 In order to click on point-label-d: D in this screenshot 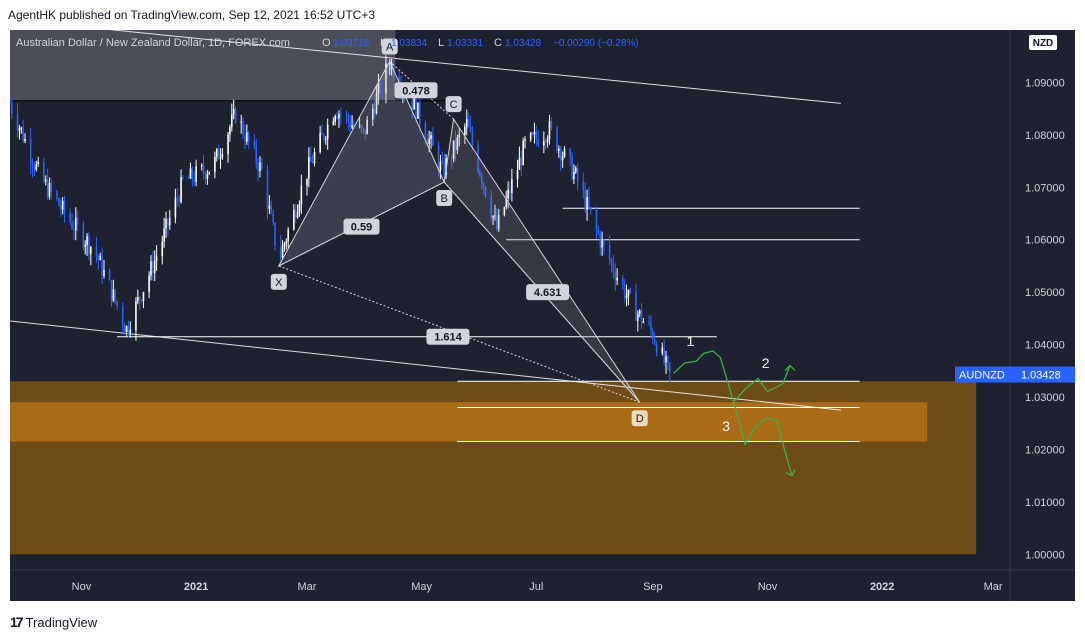, I will do `click(640, 419)`.